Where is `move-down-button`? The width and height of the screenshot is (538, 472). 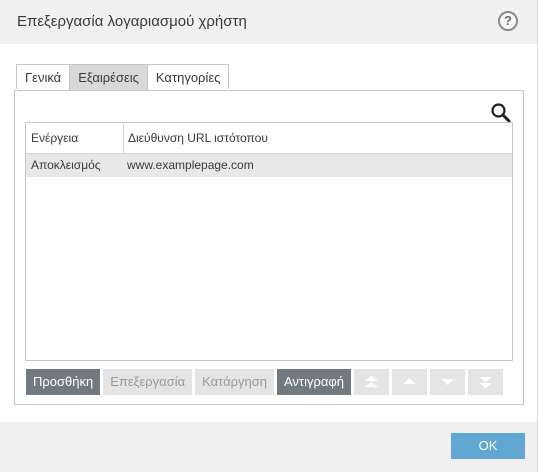
move-down-button is located at coordinates (448, 382).